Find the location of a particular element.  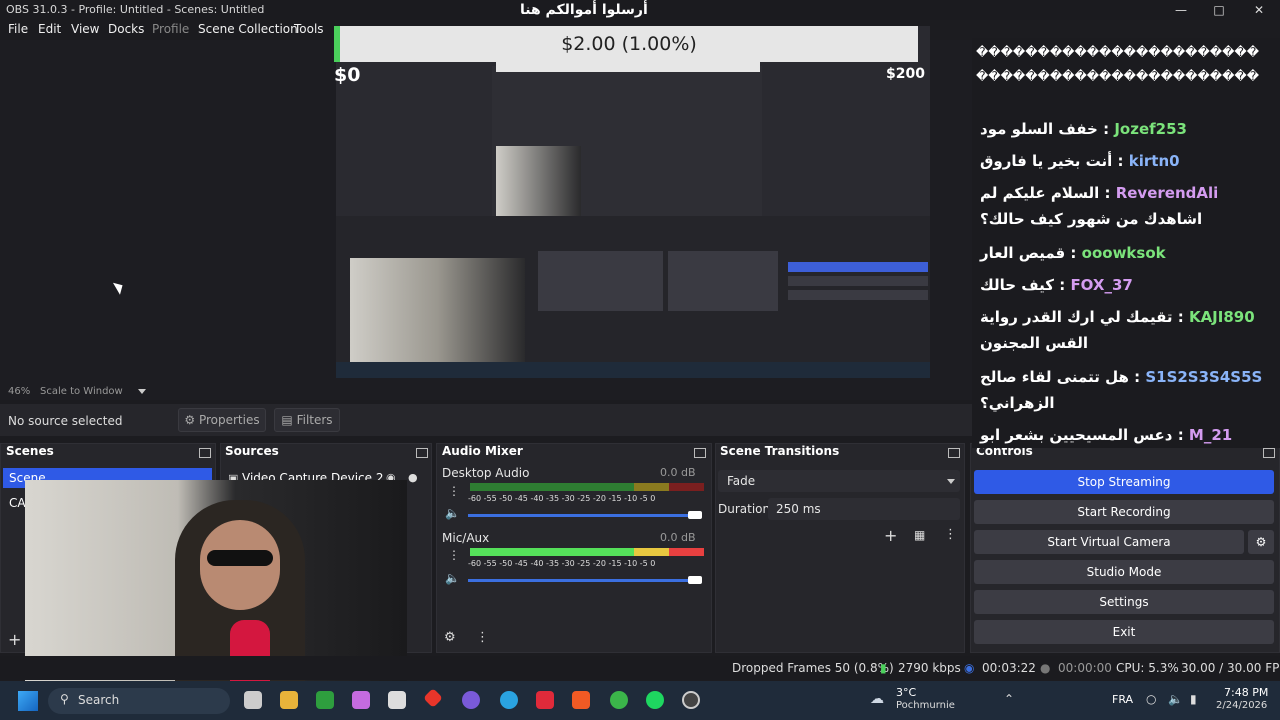

chat-user: M_21 is located at coordinates (1210, 435).